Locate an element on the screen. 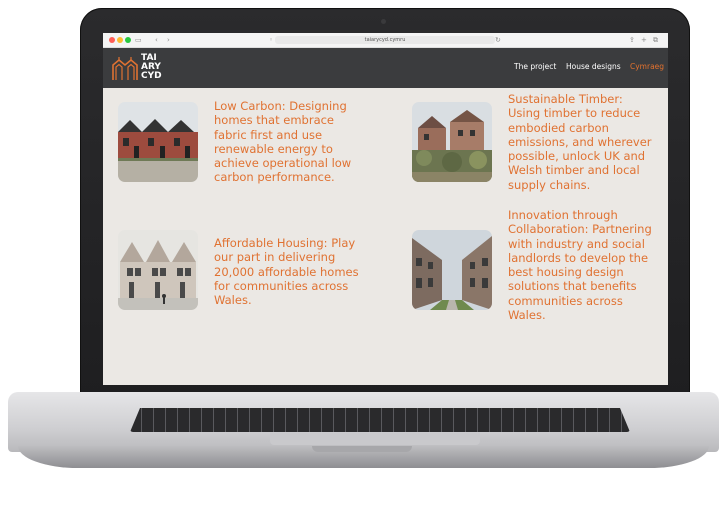  new-tab-icon: + is located at coordinates (644, 40).